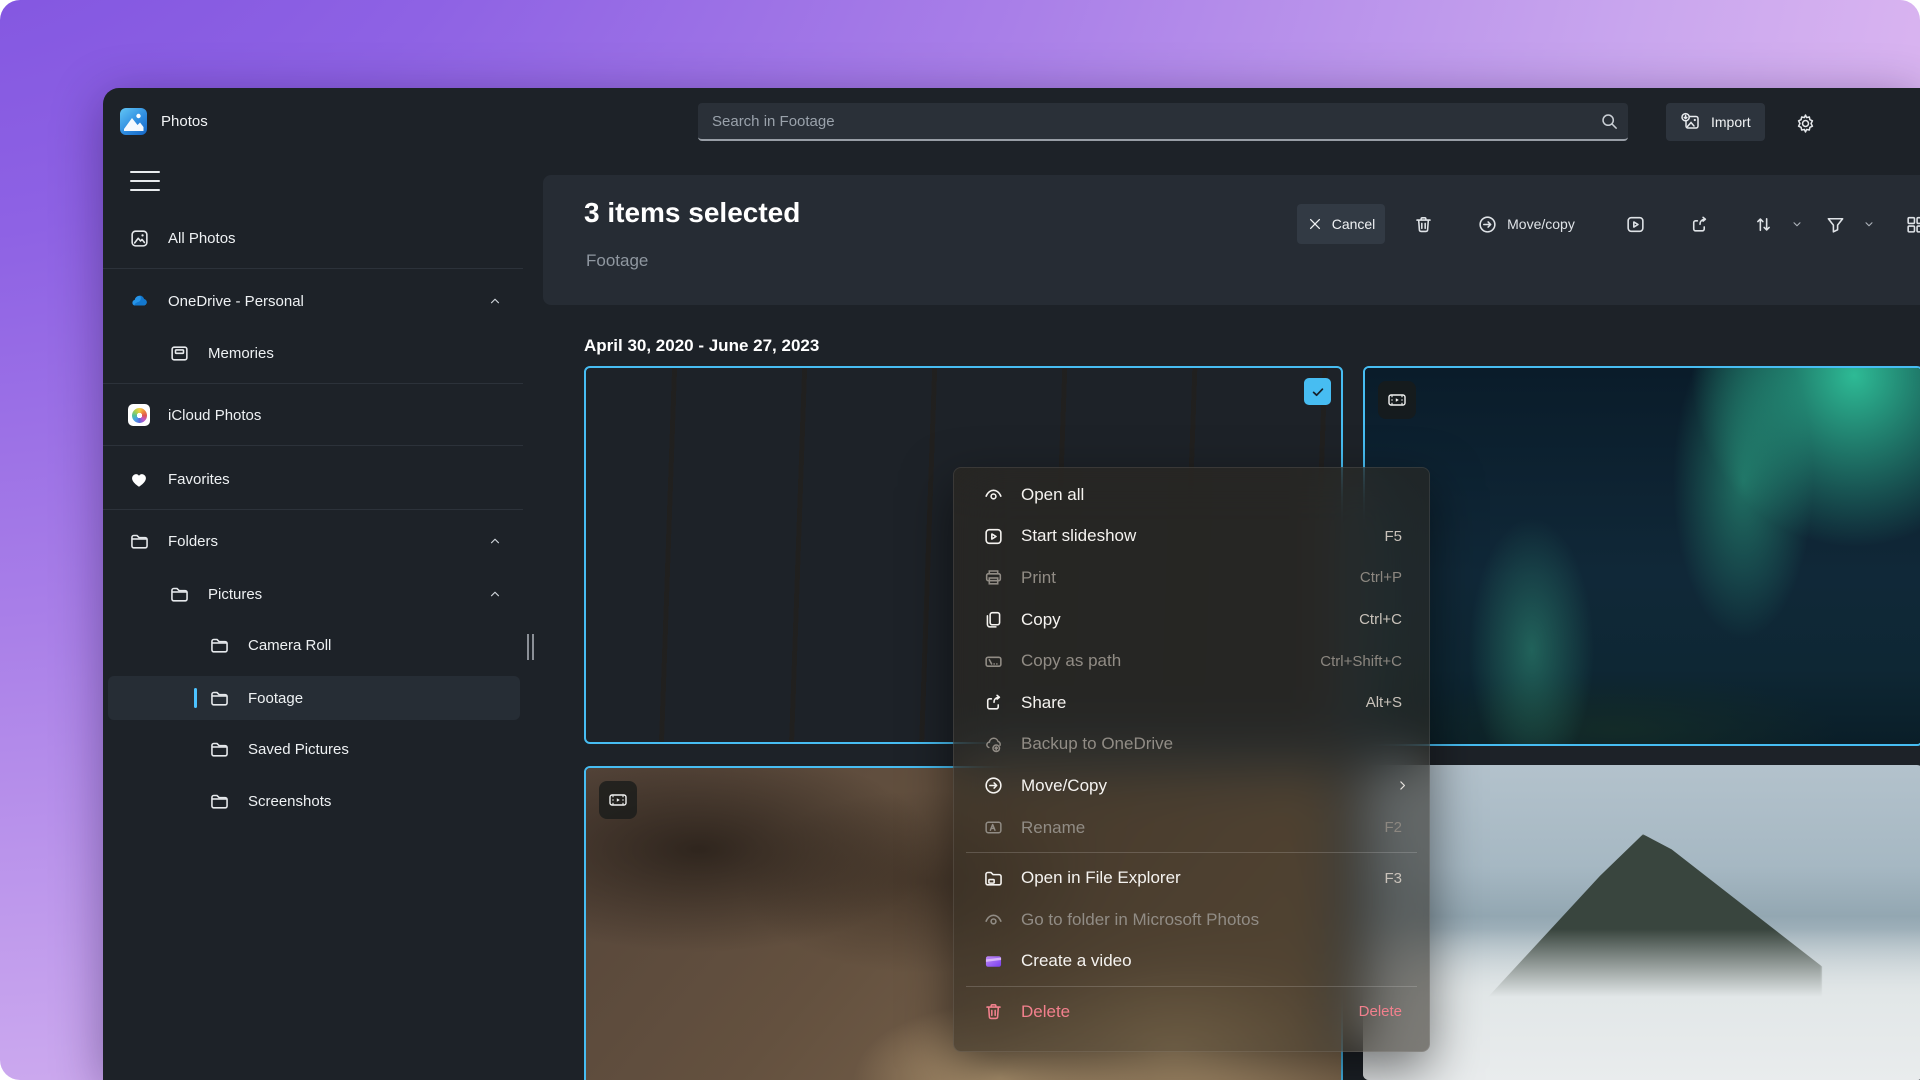  What do you see at coordinates (1641, 922) in the screenshot?
I see `photo-mountain-fog` at bounding box center [1641, 922].